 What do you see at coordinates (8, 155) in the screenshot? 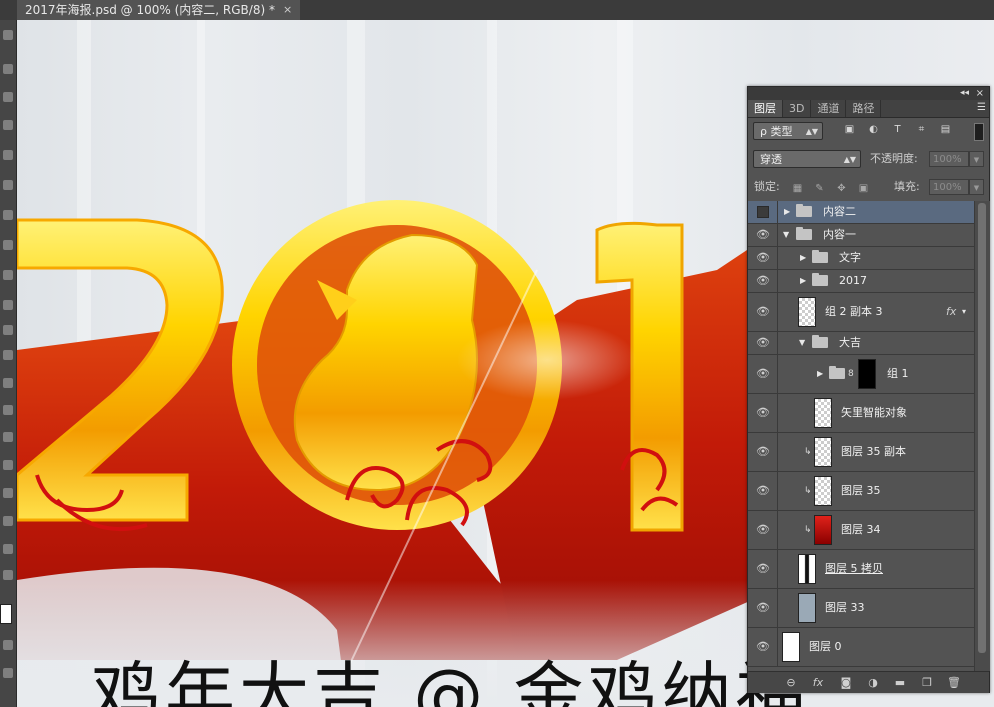
I see `crop-tool-icon` at bounding box center [8, 155].